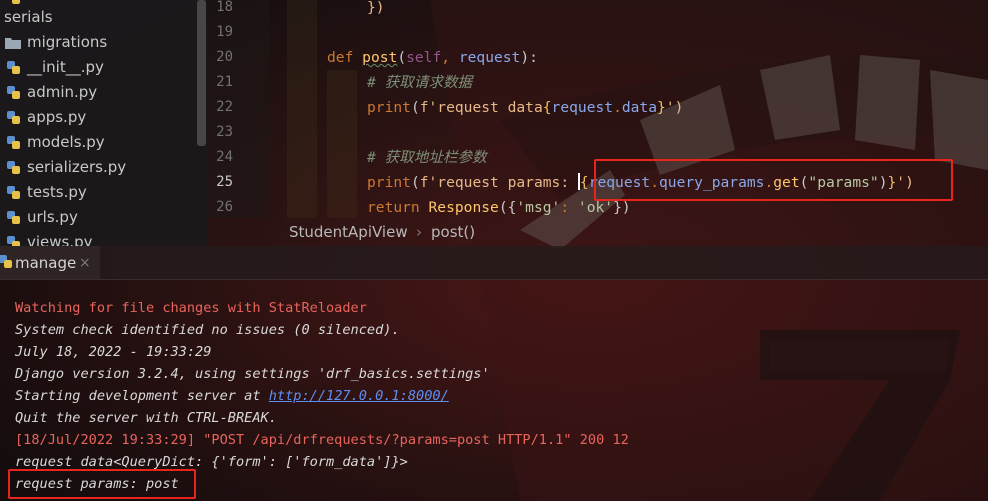  What do you see at coordinates (597, 57) in the screenshot?
I see `code-line-20: 20 def post(self, request):` at bounding box center [597, 57].